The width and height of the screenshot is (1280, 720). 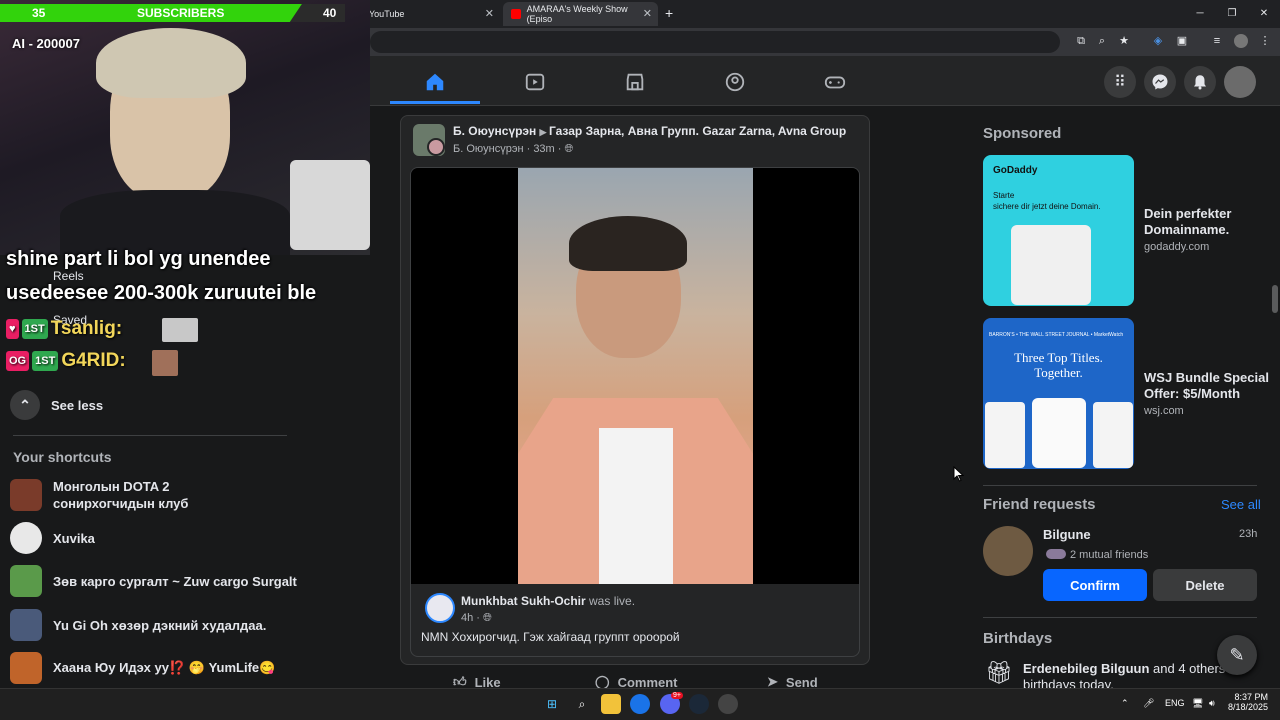 What do you see at coordinates (1205, 585) in the screenshot?
I see `delete-button: Delete` at bounding box center [1205, 585].